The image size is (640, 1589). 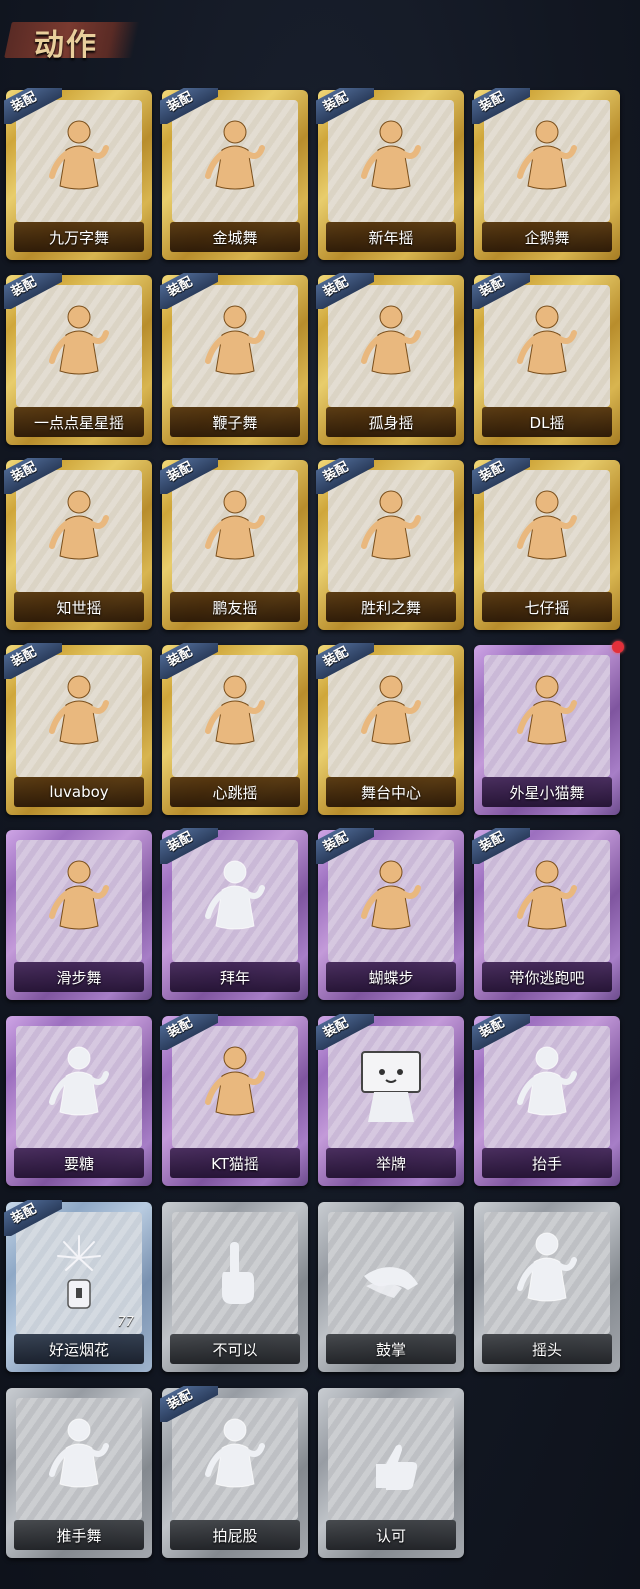 What do you see at coordinates (547, 422) in the screenshot?
I see `card-label: DL摇` at bounding box center [547, 422].